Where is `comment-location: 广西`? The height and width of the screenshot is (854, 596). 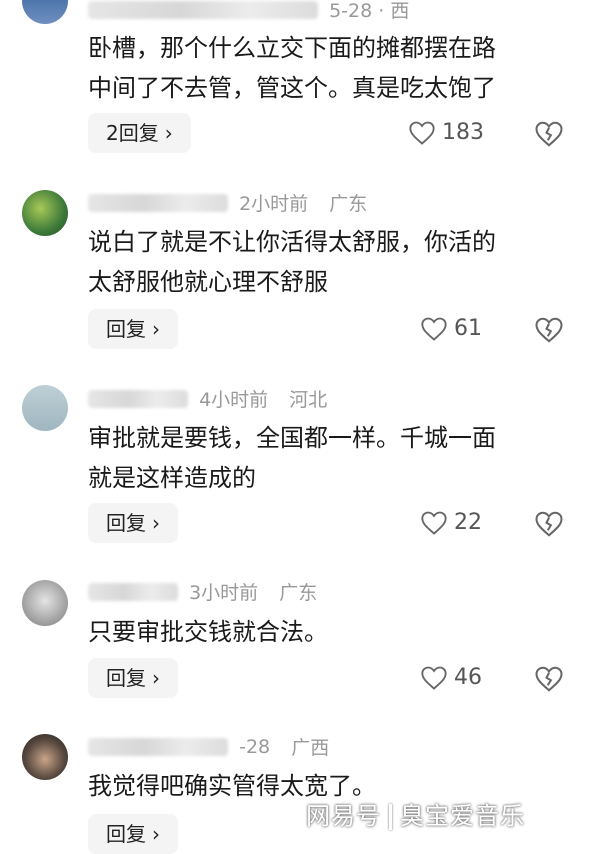 comment-location: 广西 is located at coordinates (310, 748).